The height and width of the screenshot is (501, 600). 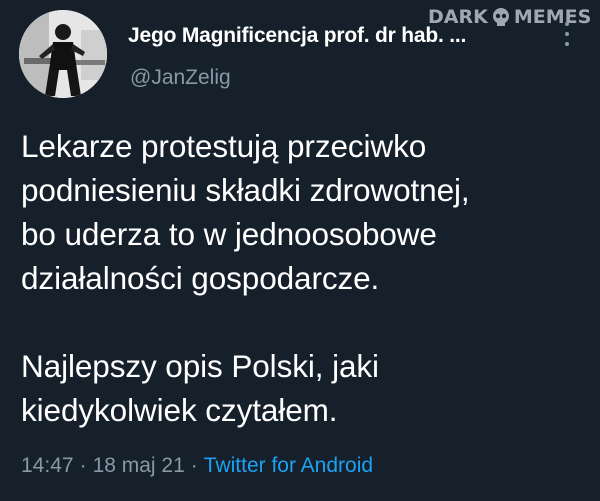 I want to click on tweet-time: 14:47, so click(x=47, y=465).